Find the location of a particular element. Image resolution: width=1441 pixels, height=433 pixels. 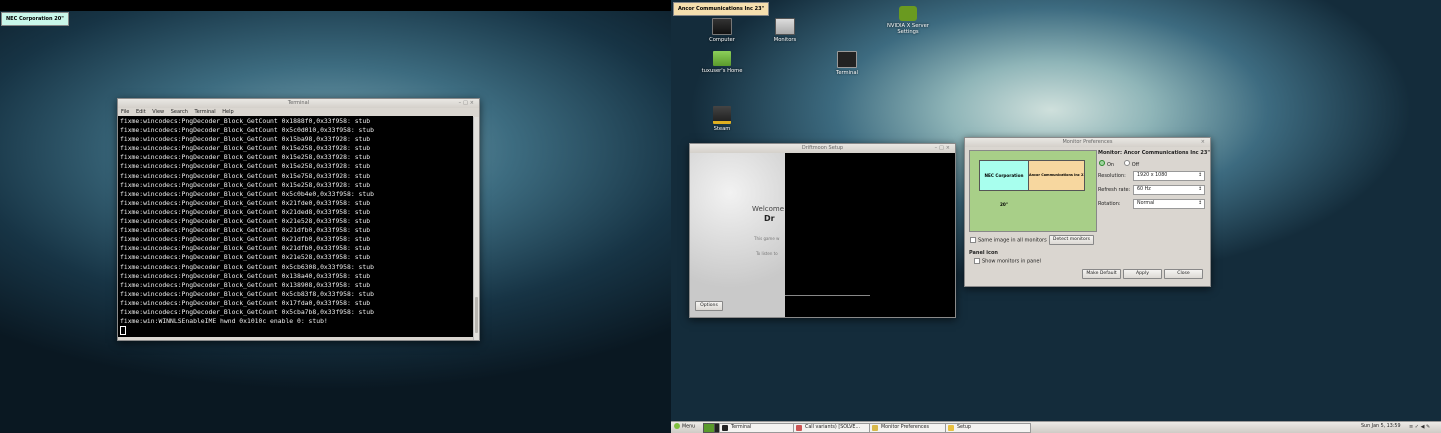

terminal-titlebar: Terminal –□× is located at coordinates (298, 103).